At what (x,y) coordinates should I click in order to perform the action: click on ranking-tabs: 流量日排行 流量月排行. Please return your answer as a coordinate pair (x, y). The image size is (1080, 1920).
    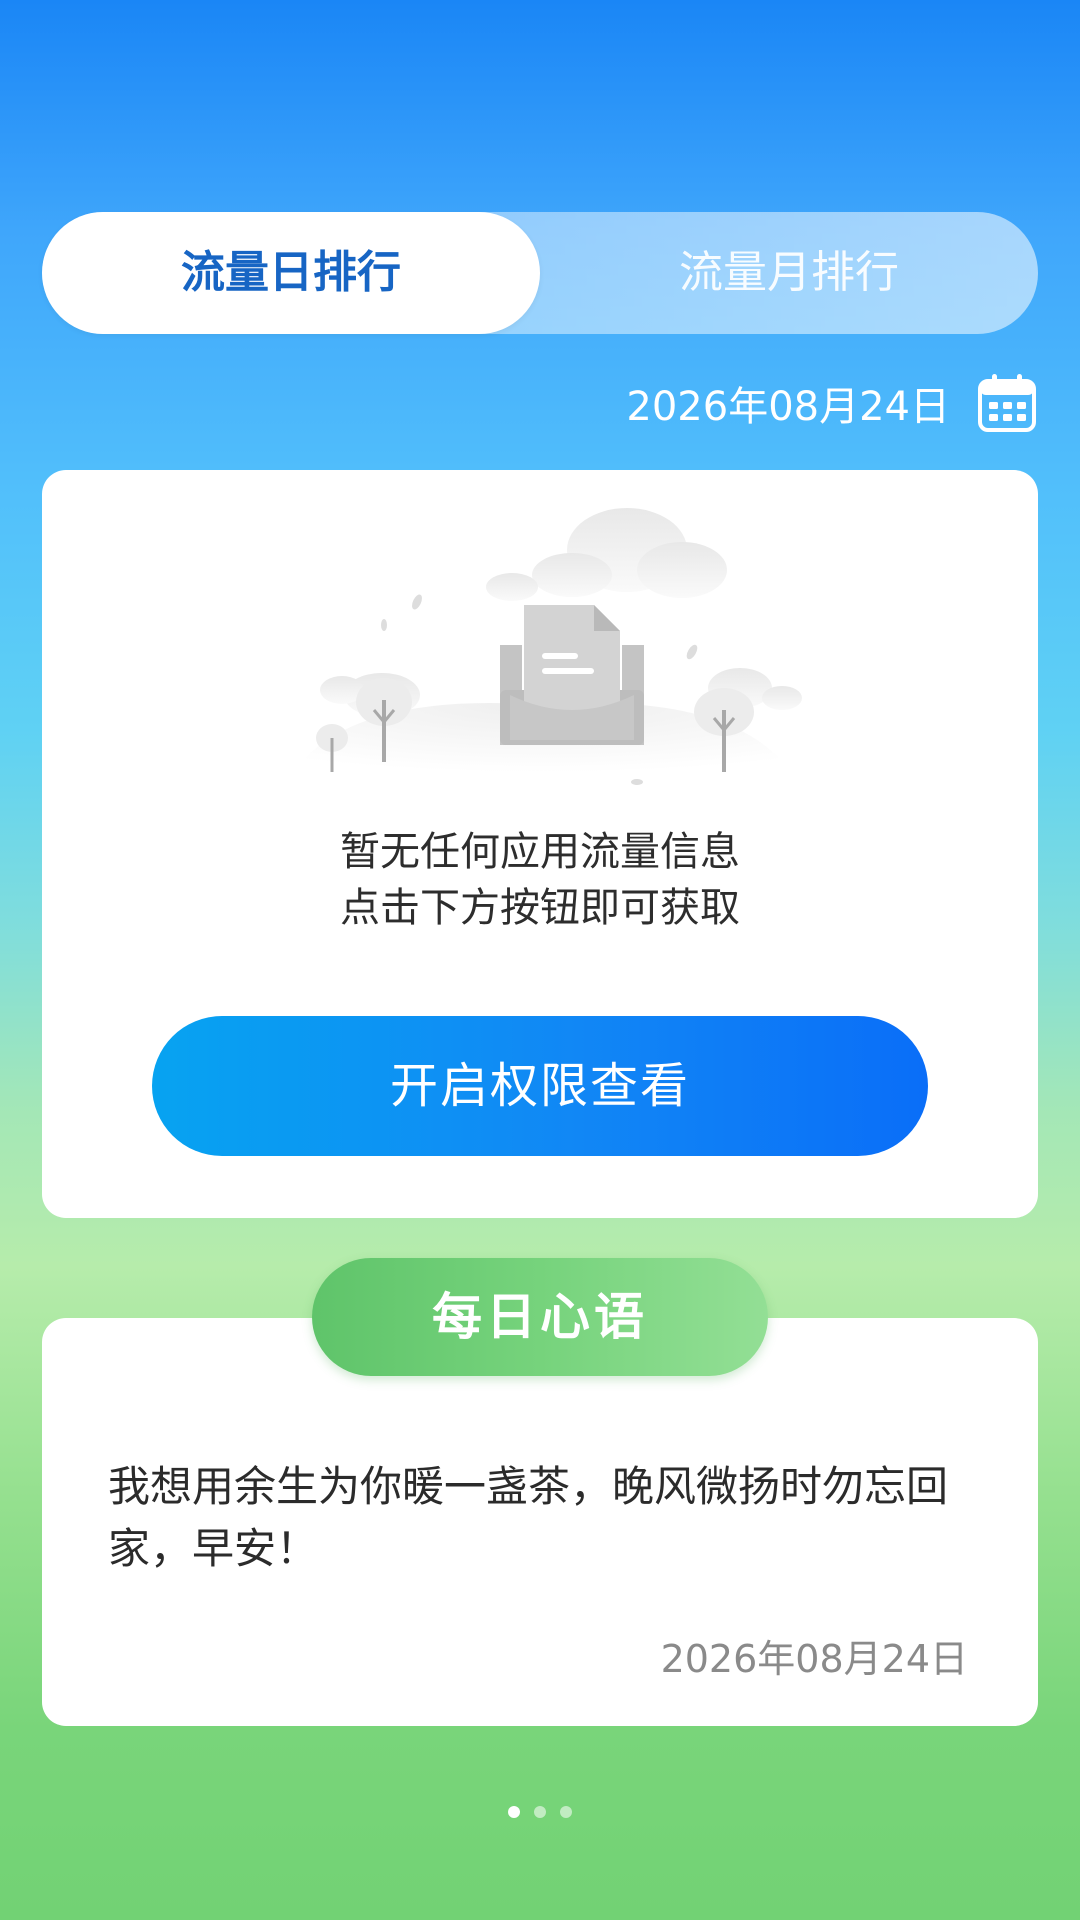
    Looking at the image, I should click on (540, 273).